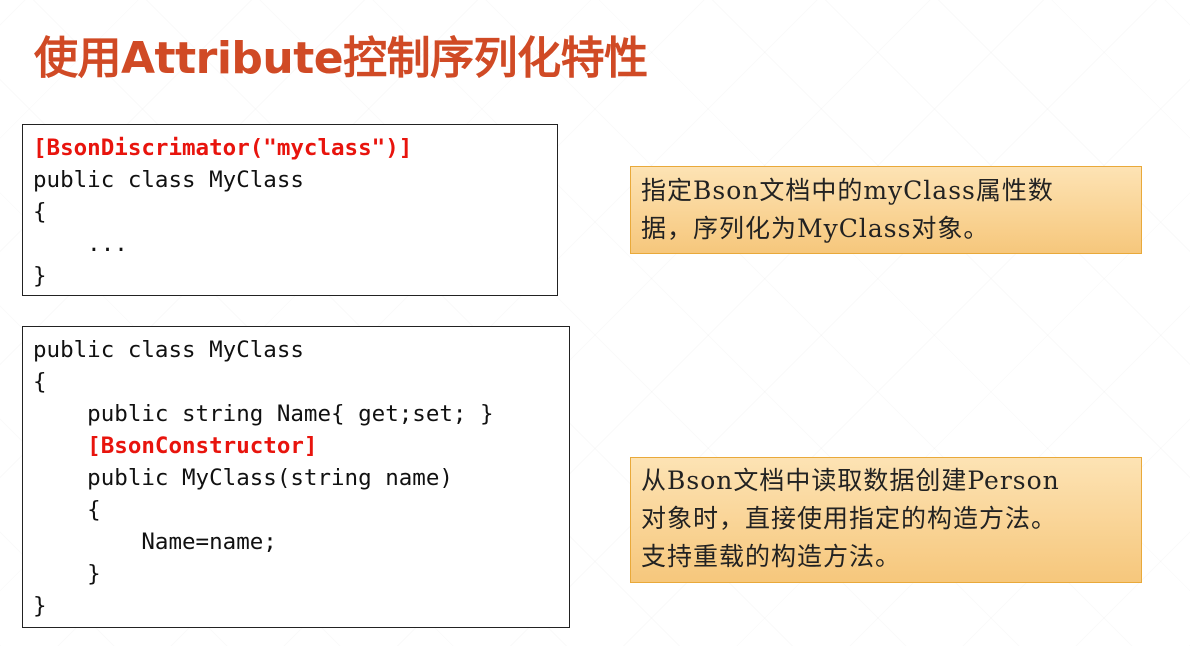 Image resolution: width=1190 pixels, height=646 pixels. I want to click on note-line: 支持重载的构造方法。, so click(771, 556).